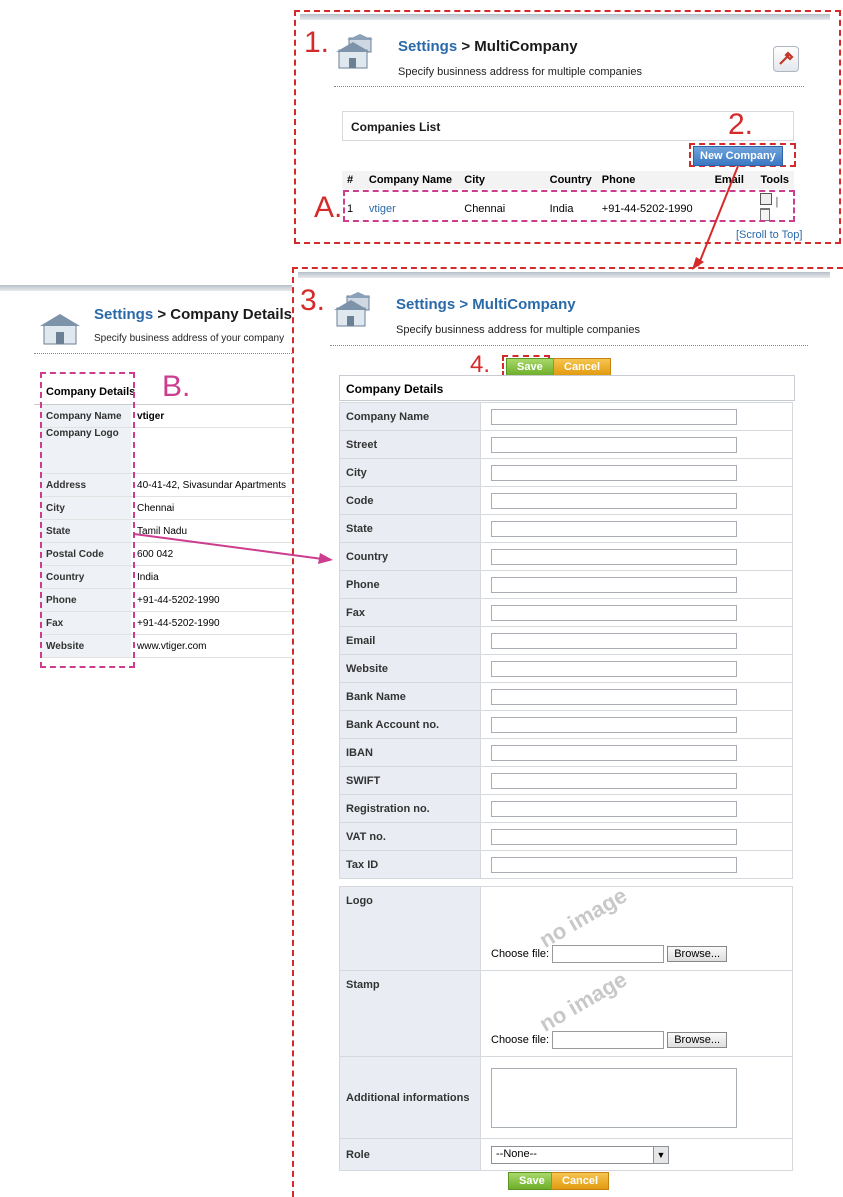  What do you see at coordinates (352, 309) in the screenshot?
I see `building-icon-form` at bounding box center [352, 309].